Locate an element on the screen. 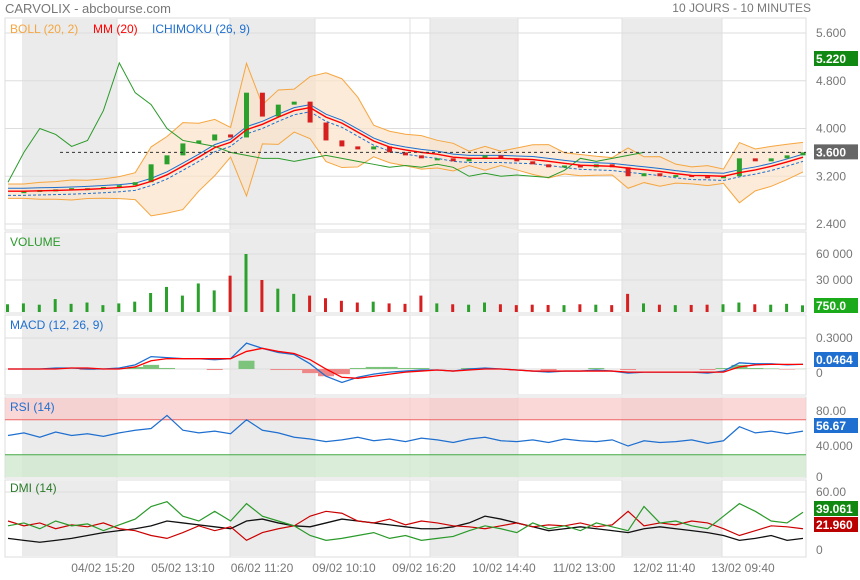 The height and width of the screenshot is (580, 860). rsi-overbought-zone is located at coordinates (405, 409).